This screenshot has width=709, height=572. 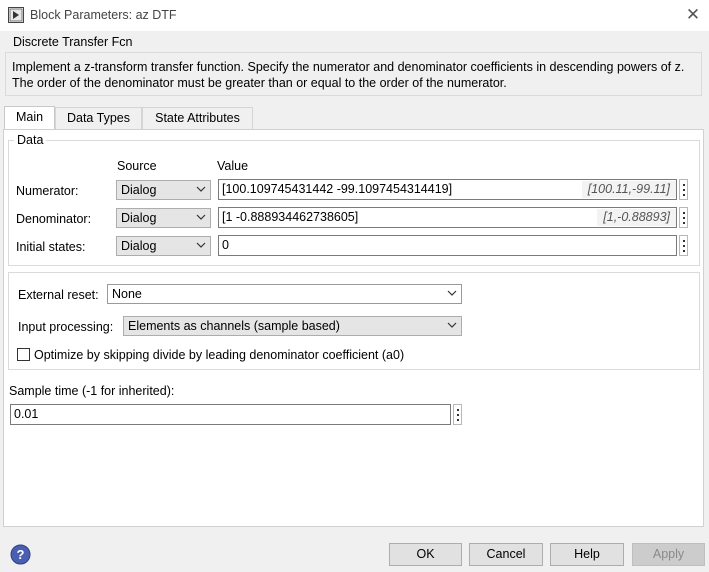 I want to click on input-processing-value: Elements as channels (sample based), so click(x=234, y=326).